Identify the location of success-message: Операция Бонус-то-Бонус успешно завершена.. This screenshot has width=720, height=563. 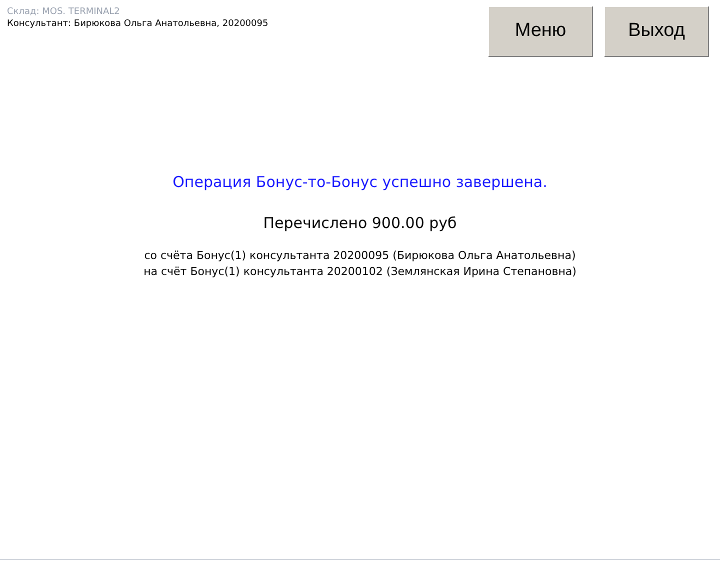
(360, 182).